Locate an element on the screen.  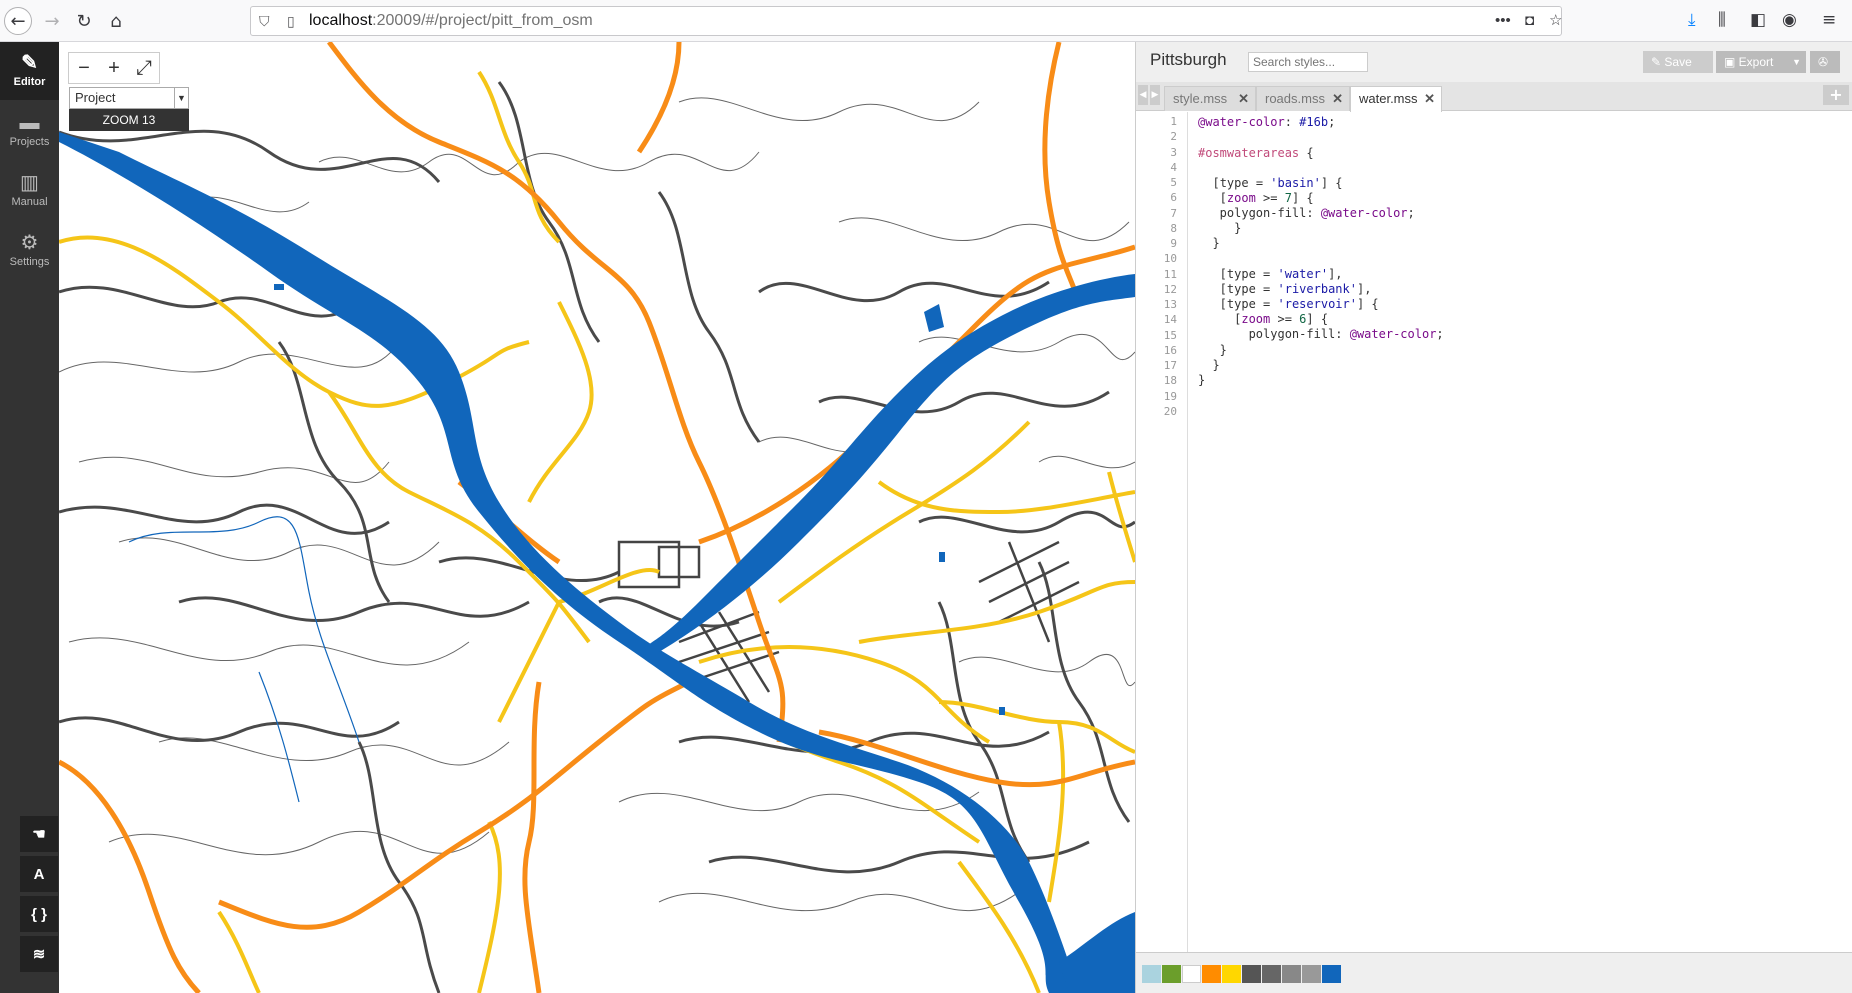
tabs-bar: ◀ ▶ style.mss ✕ roads.mss ✕ water.mss ✕ + is located at coordinates (1494, 97).